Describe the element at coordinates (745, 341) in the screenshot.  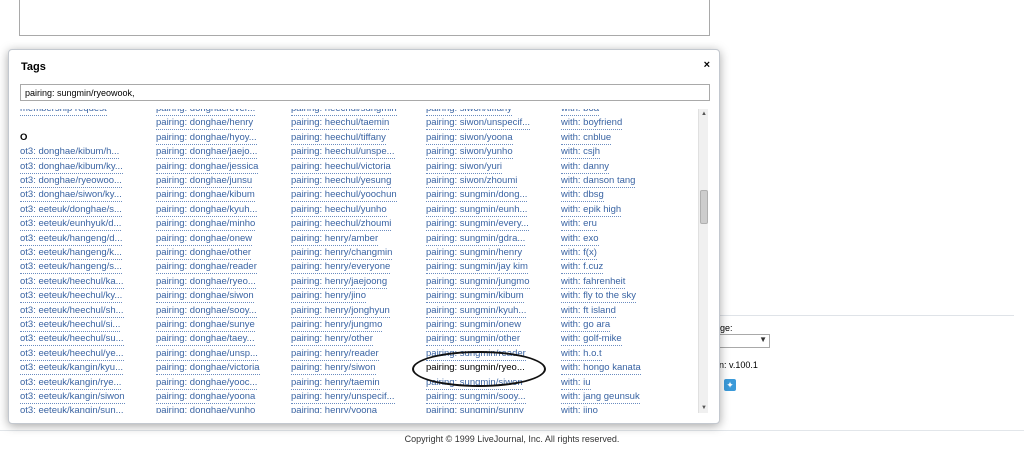
I see `option-select: ▼` at that location.